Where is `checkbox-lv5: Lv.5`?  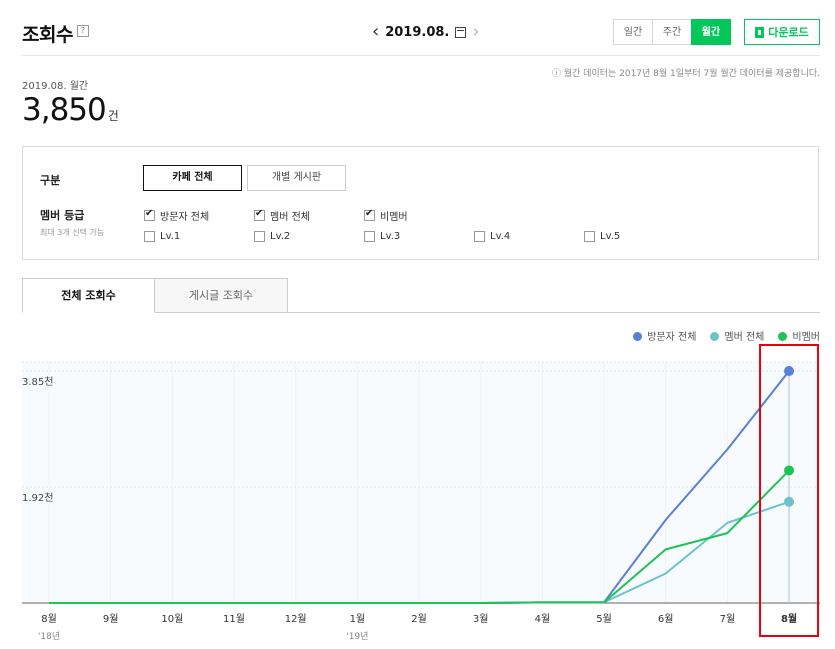
checkbox-lv5: Lv.5 is located at coordinates (602, 236).